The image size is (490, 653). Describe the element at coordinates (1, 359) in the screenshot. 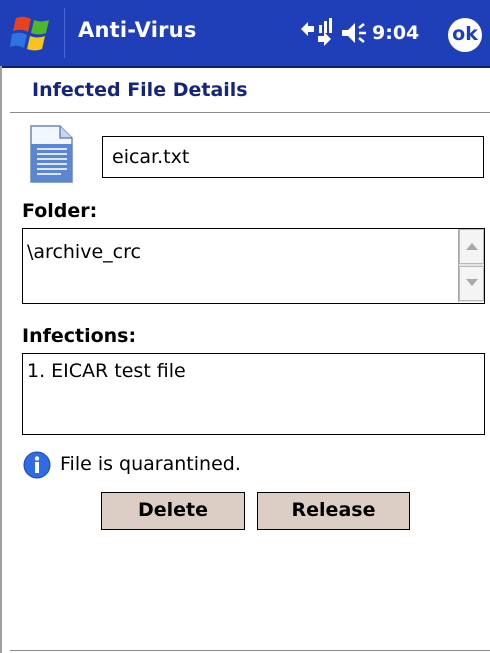

I see `window-left-edge` at that location.